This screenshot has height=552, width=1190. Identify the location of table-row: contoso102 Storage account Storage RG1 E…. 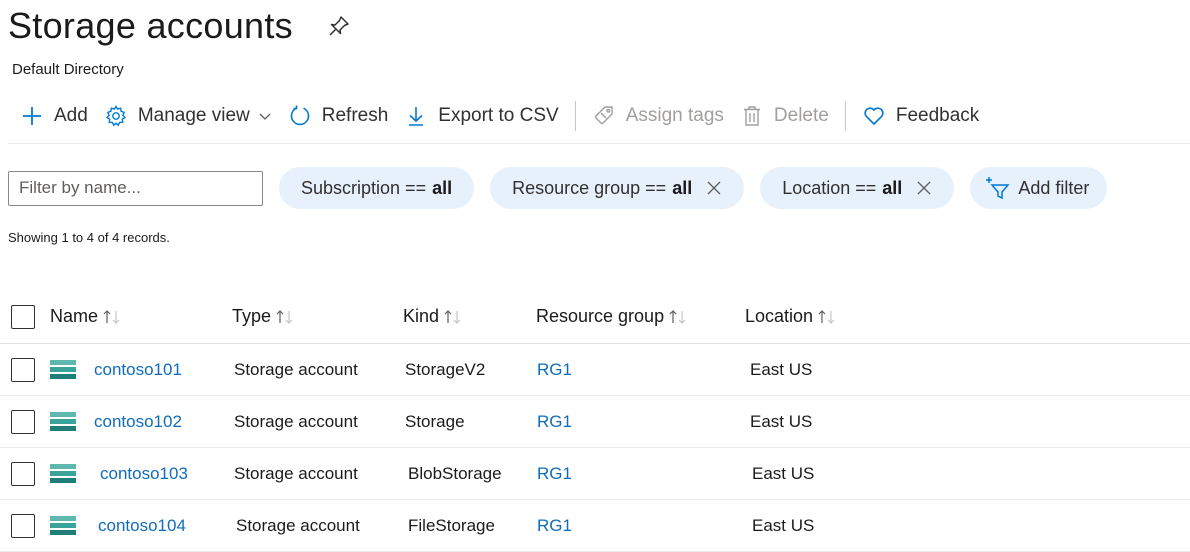
(595, 422).